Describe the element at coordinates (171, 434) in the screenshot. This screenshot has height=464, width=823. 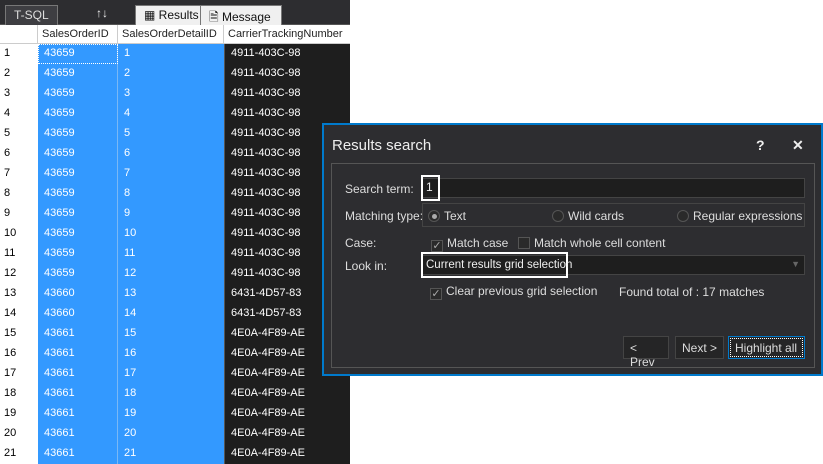
I see `table-cell: 20` at that location.